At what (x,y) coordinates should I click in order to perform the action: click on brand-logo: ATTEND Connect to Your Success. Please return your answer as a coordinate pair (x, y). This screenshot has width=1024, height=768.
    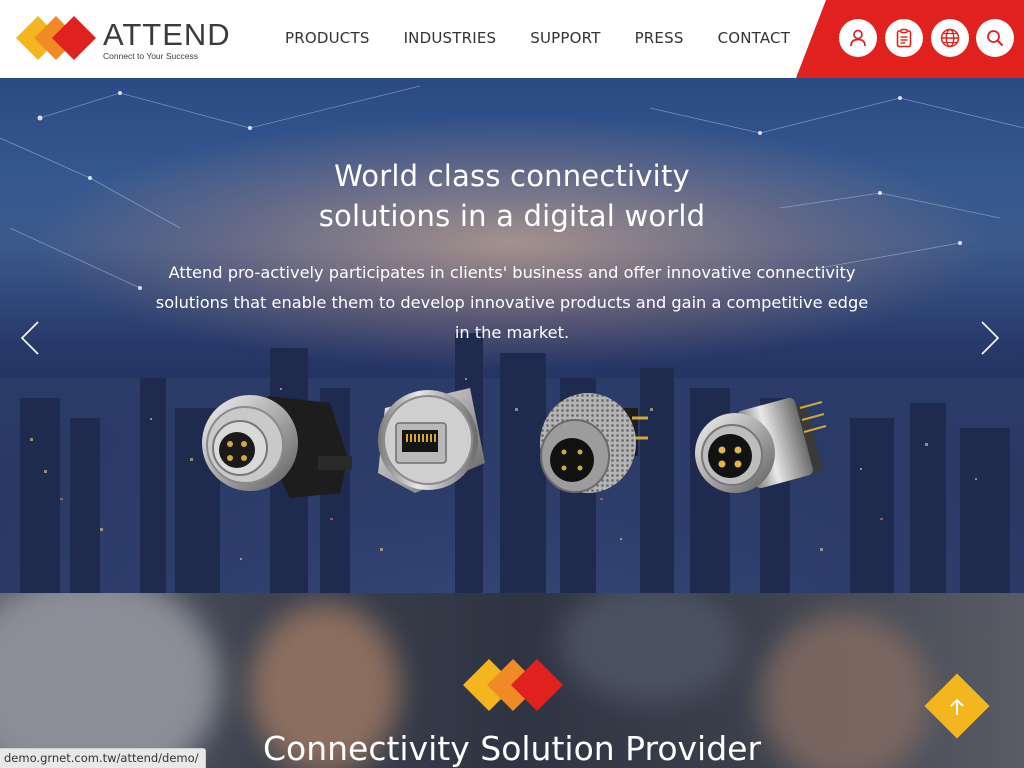
    Looking at the image, I should click on (123, 39).